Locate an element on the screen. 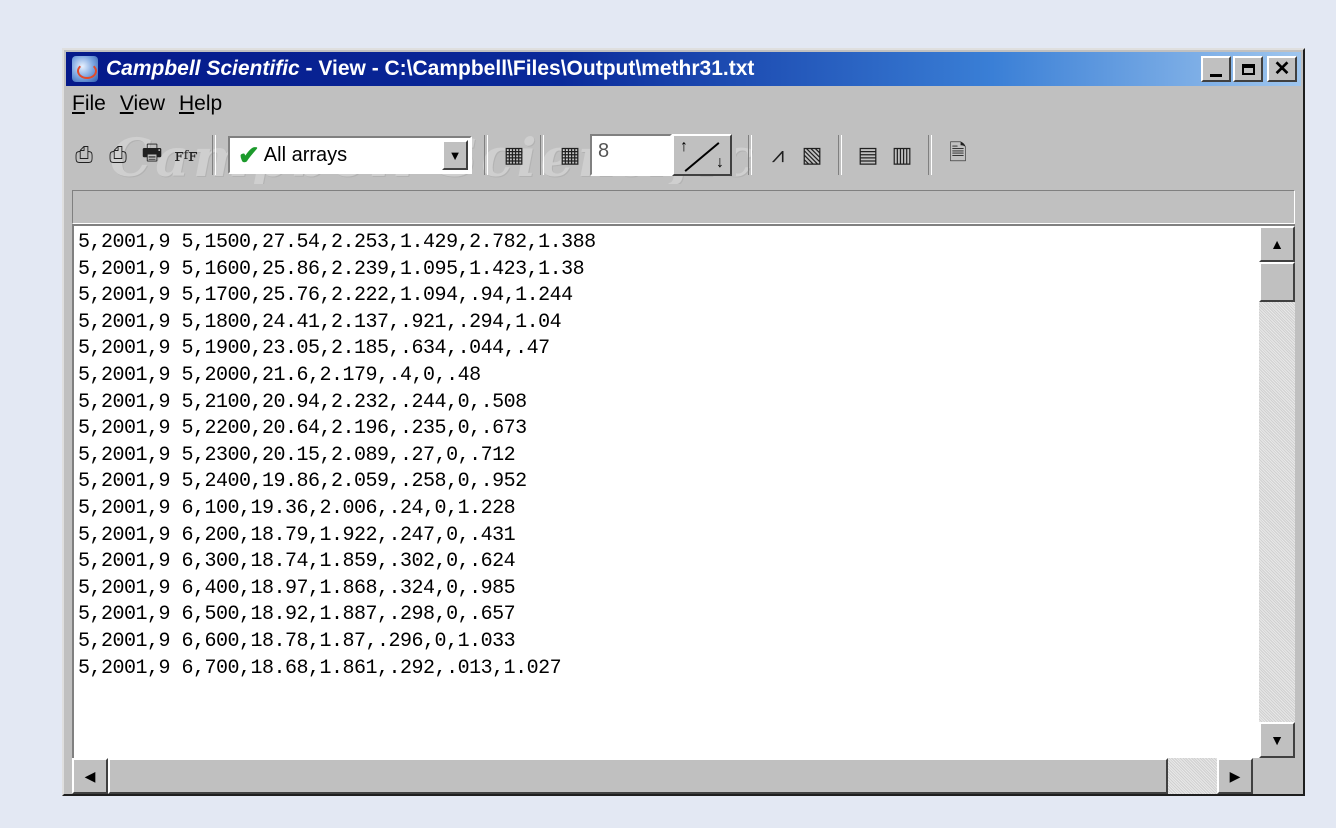 This screenshot has width=1336, height=828. divider-line is located at coordinates (702, 157).